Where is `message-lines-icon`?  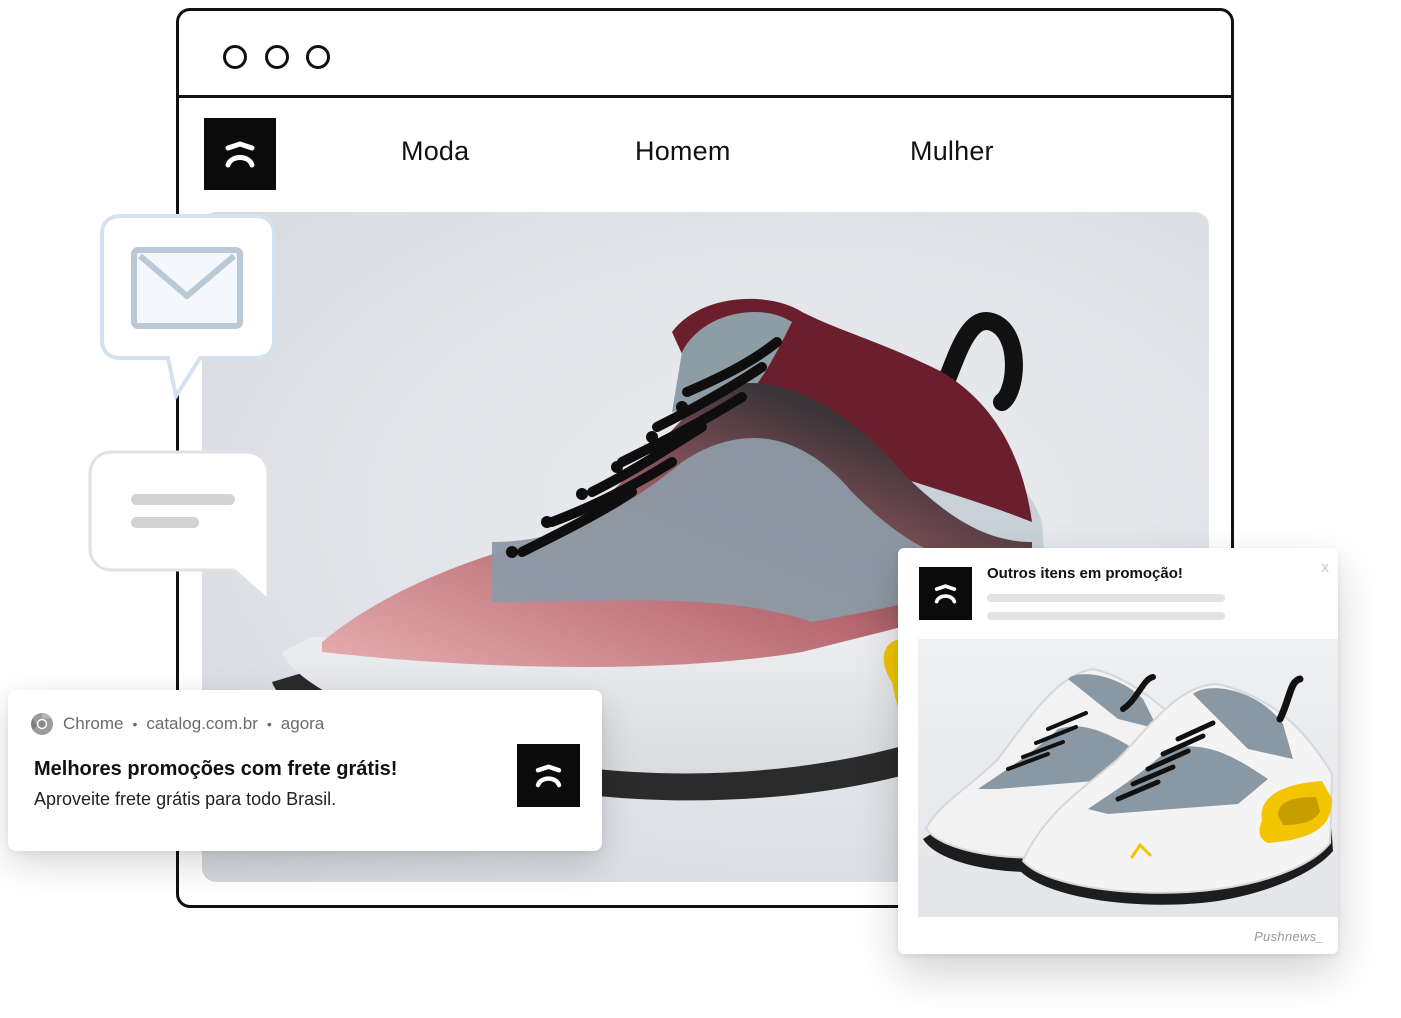
message-lines-icon is located at coordinates (179, 527).